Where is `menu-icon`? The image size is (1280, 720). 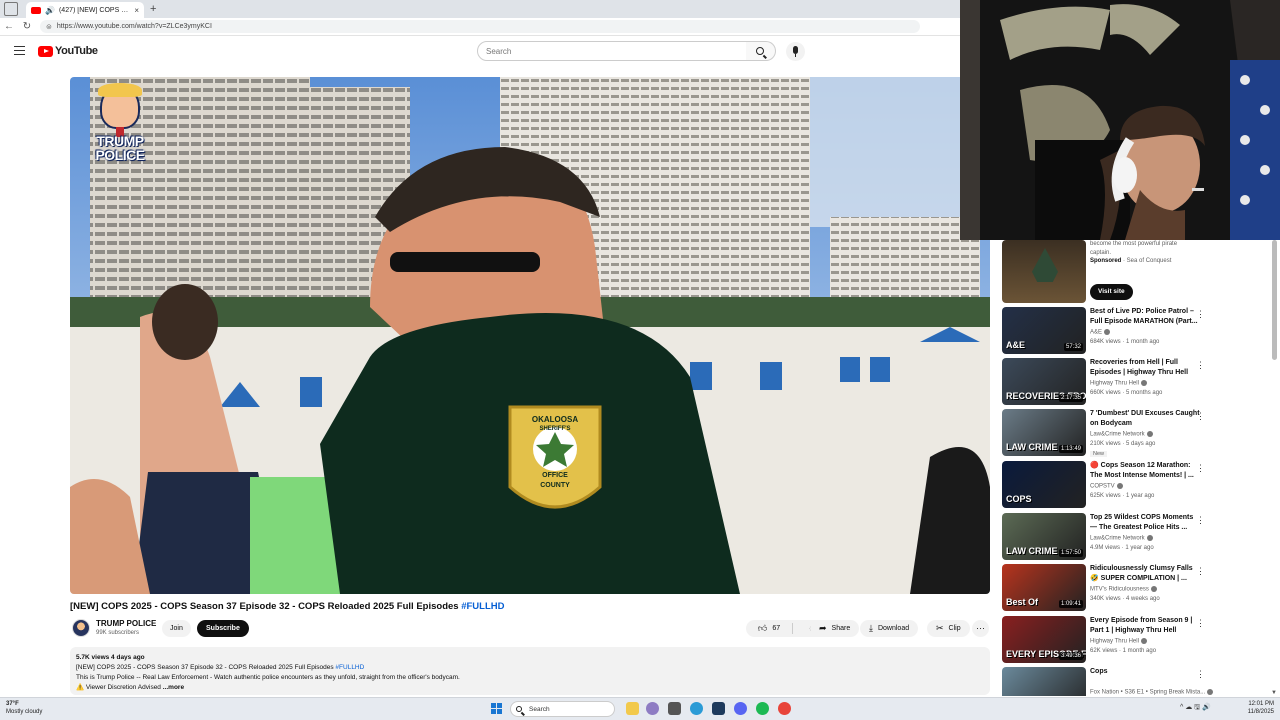
menu-icon is located at coordinates (19, 50).